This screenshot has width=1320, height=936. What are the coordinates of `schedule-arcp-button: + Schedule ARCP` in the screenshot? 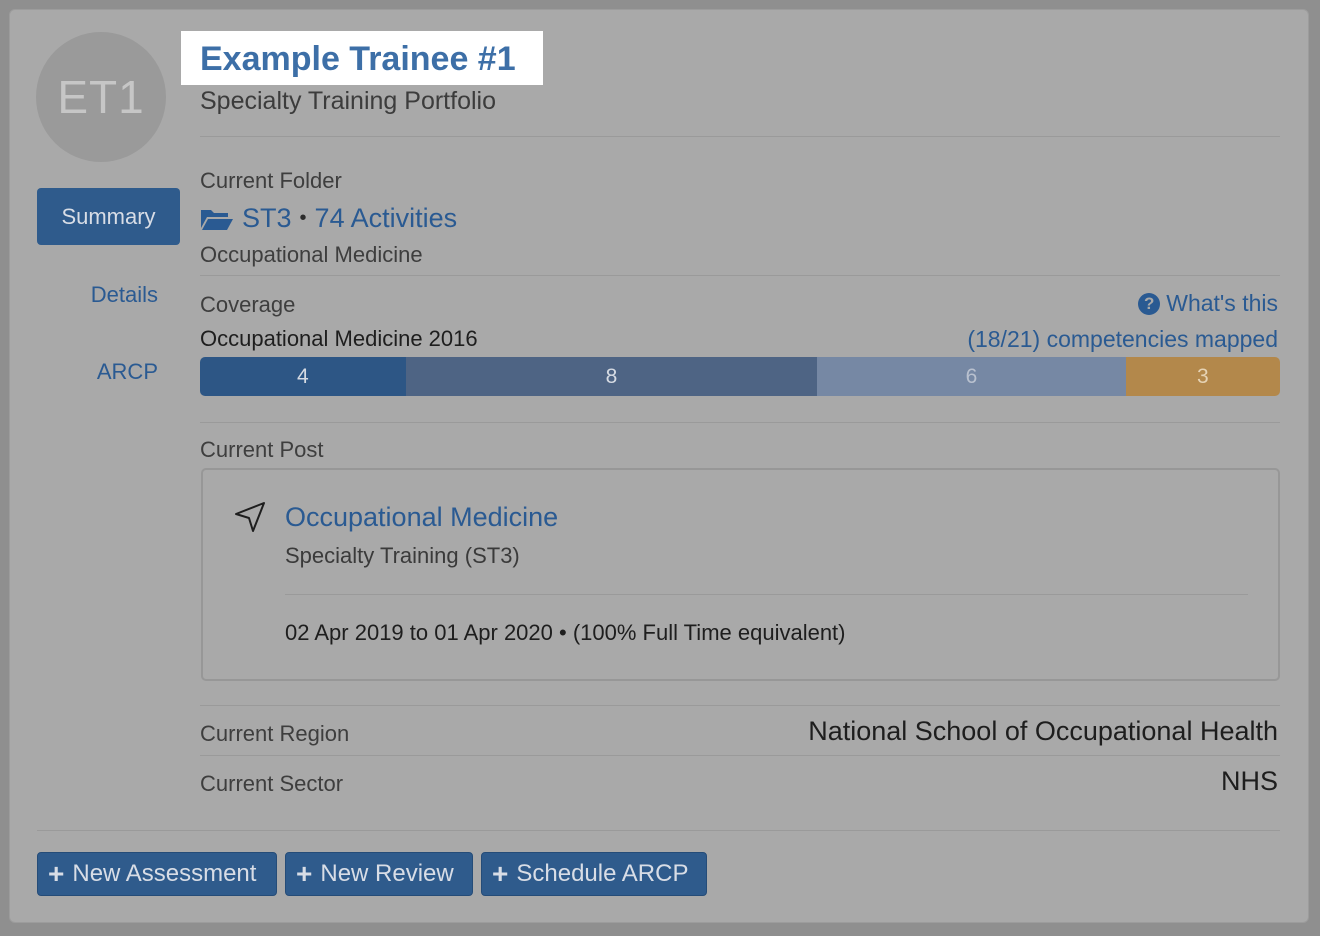 It's located at (594, 874).